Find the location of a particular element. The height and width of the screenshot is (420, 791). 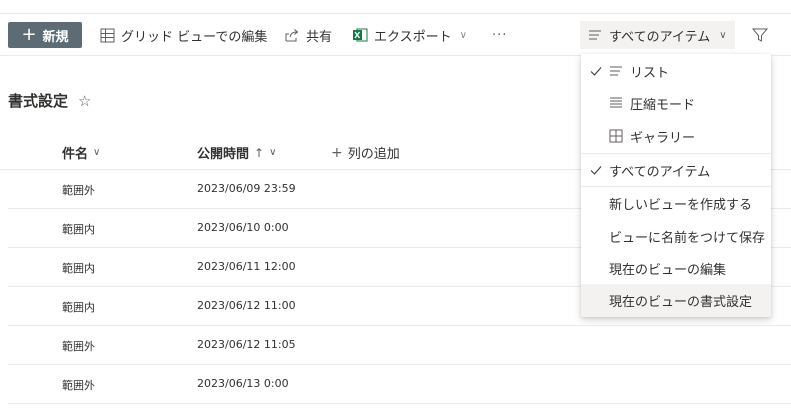

grid-edit-button: グリッド ビューでの編集 is located at coordinates (183, 35).